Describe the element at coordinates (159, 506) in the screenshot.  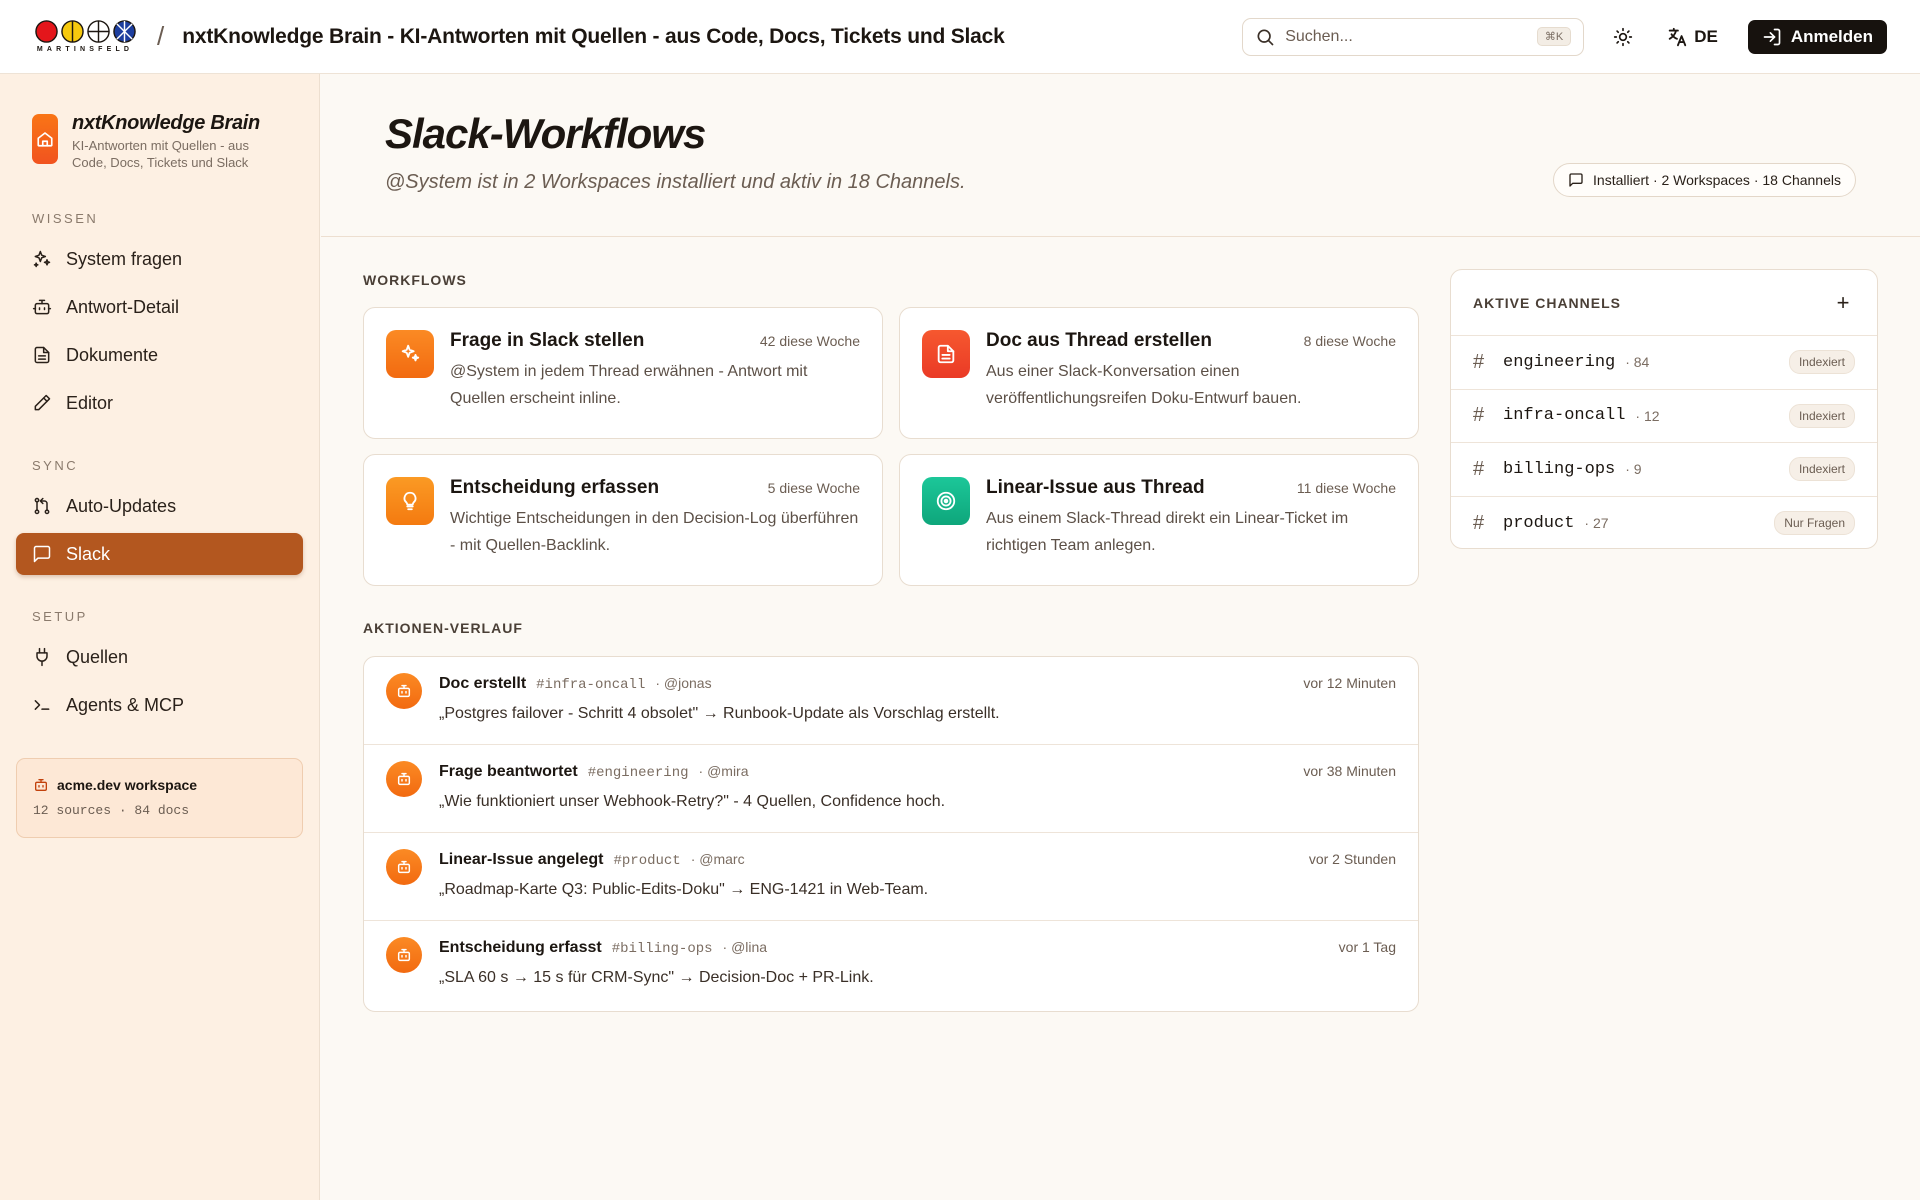
I see `sidebar-item-auto-updates: Auto-Updates` at that location.